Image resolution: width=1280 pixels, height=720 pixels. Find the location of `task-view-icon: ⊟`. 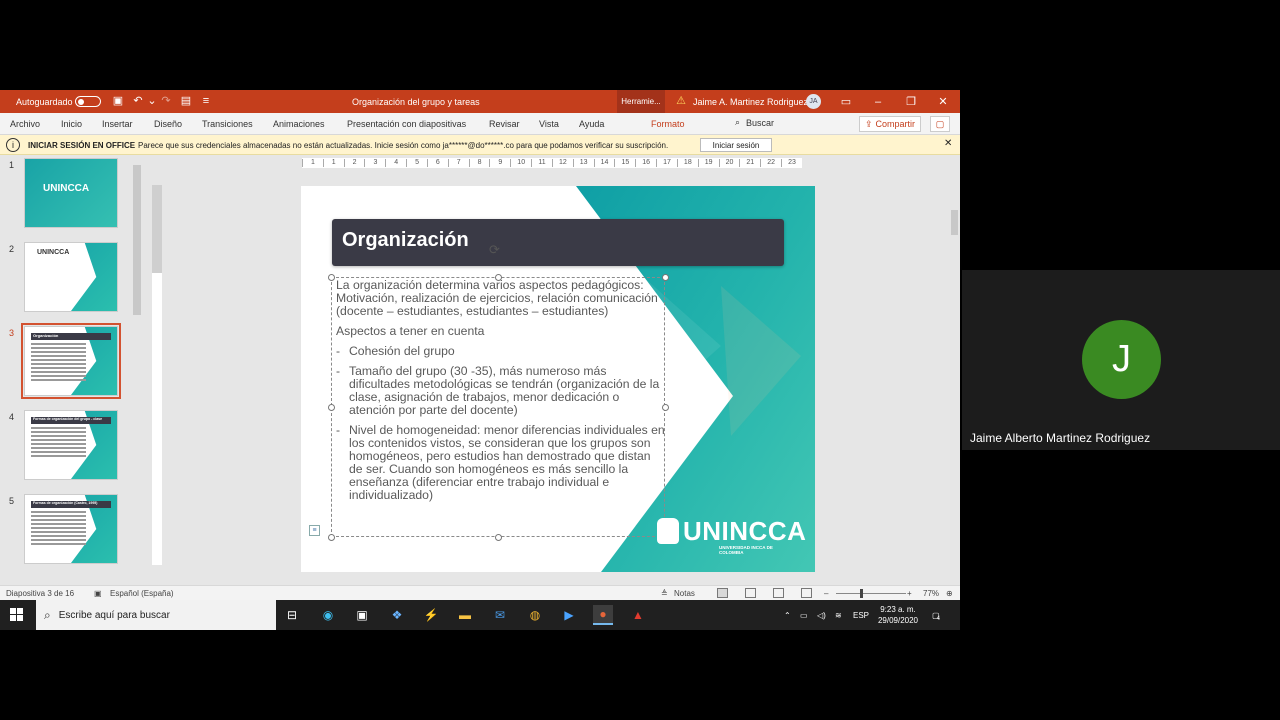

task-view-icon: ⊟ is located at coordinates (292, 615).